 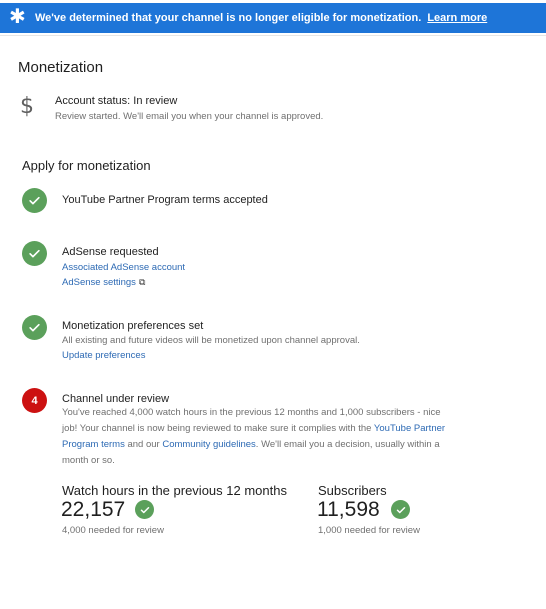 I want to click on adsense-settings-label: AdSense settings, so click(x=99, y=282).